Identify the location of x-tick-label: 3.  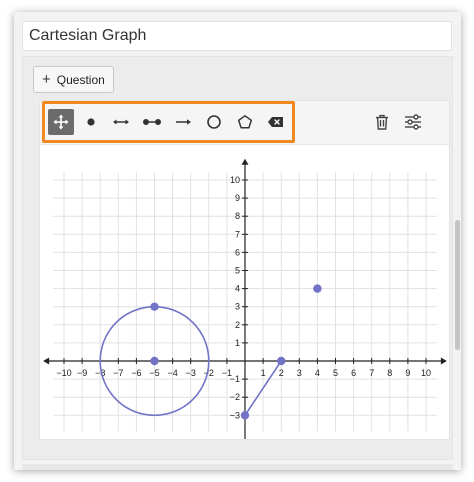
(299, 373).